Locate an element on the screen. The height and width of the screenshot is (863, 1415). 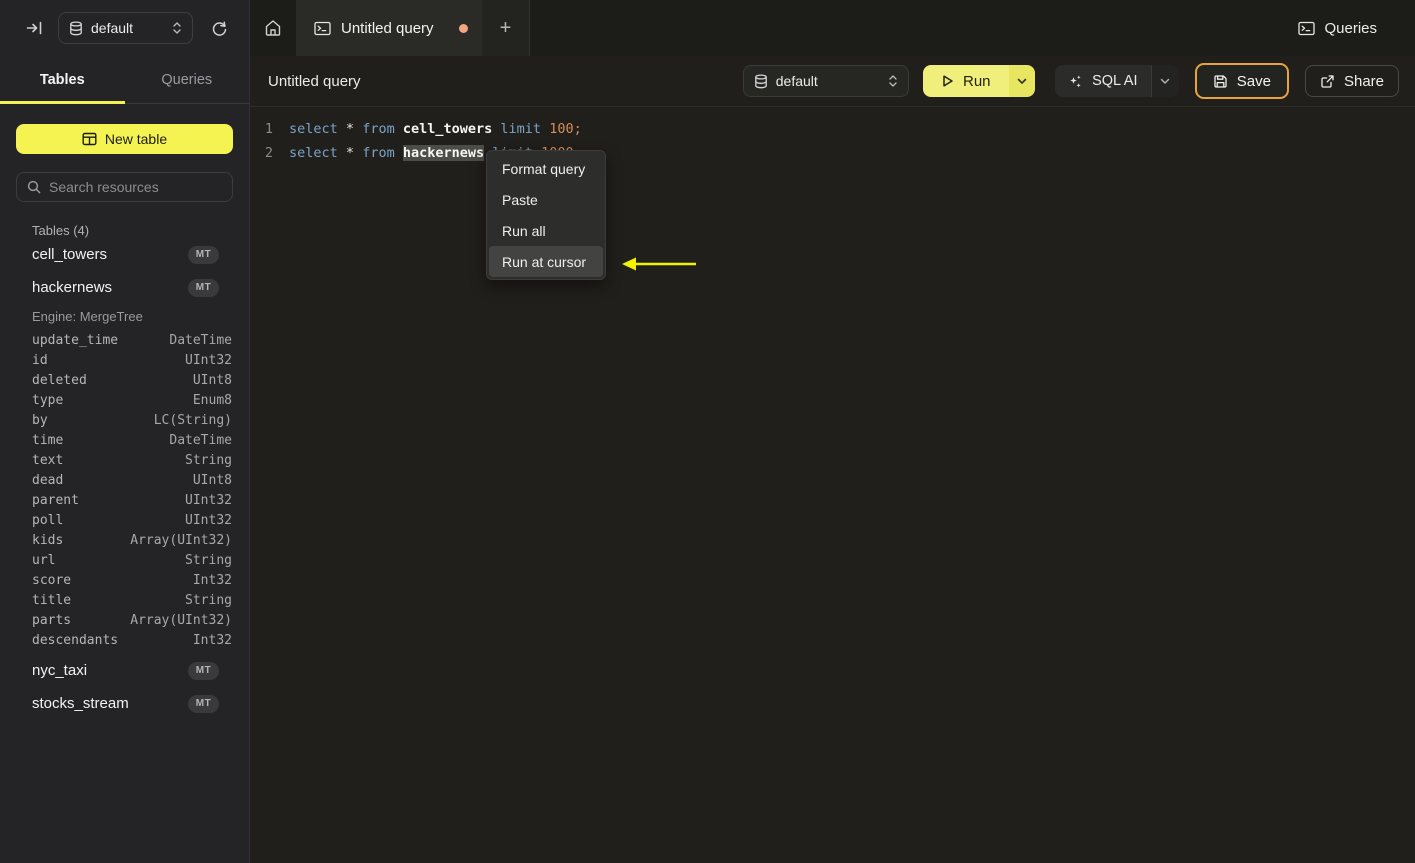
new-table-button: New table is located at coordinates (124, 139).